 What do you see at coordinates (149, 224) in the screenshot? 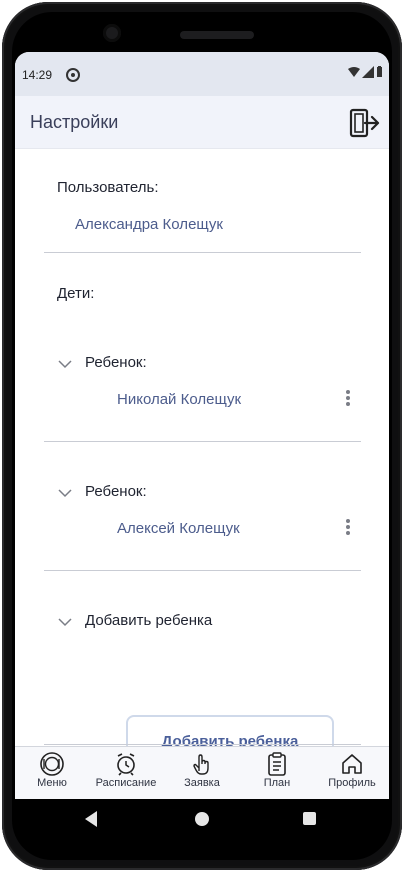
I see `user-name: Александра Колещук` at bounding box center [149, 224].